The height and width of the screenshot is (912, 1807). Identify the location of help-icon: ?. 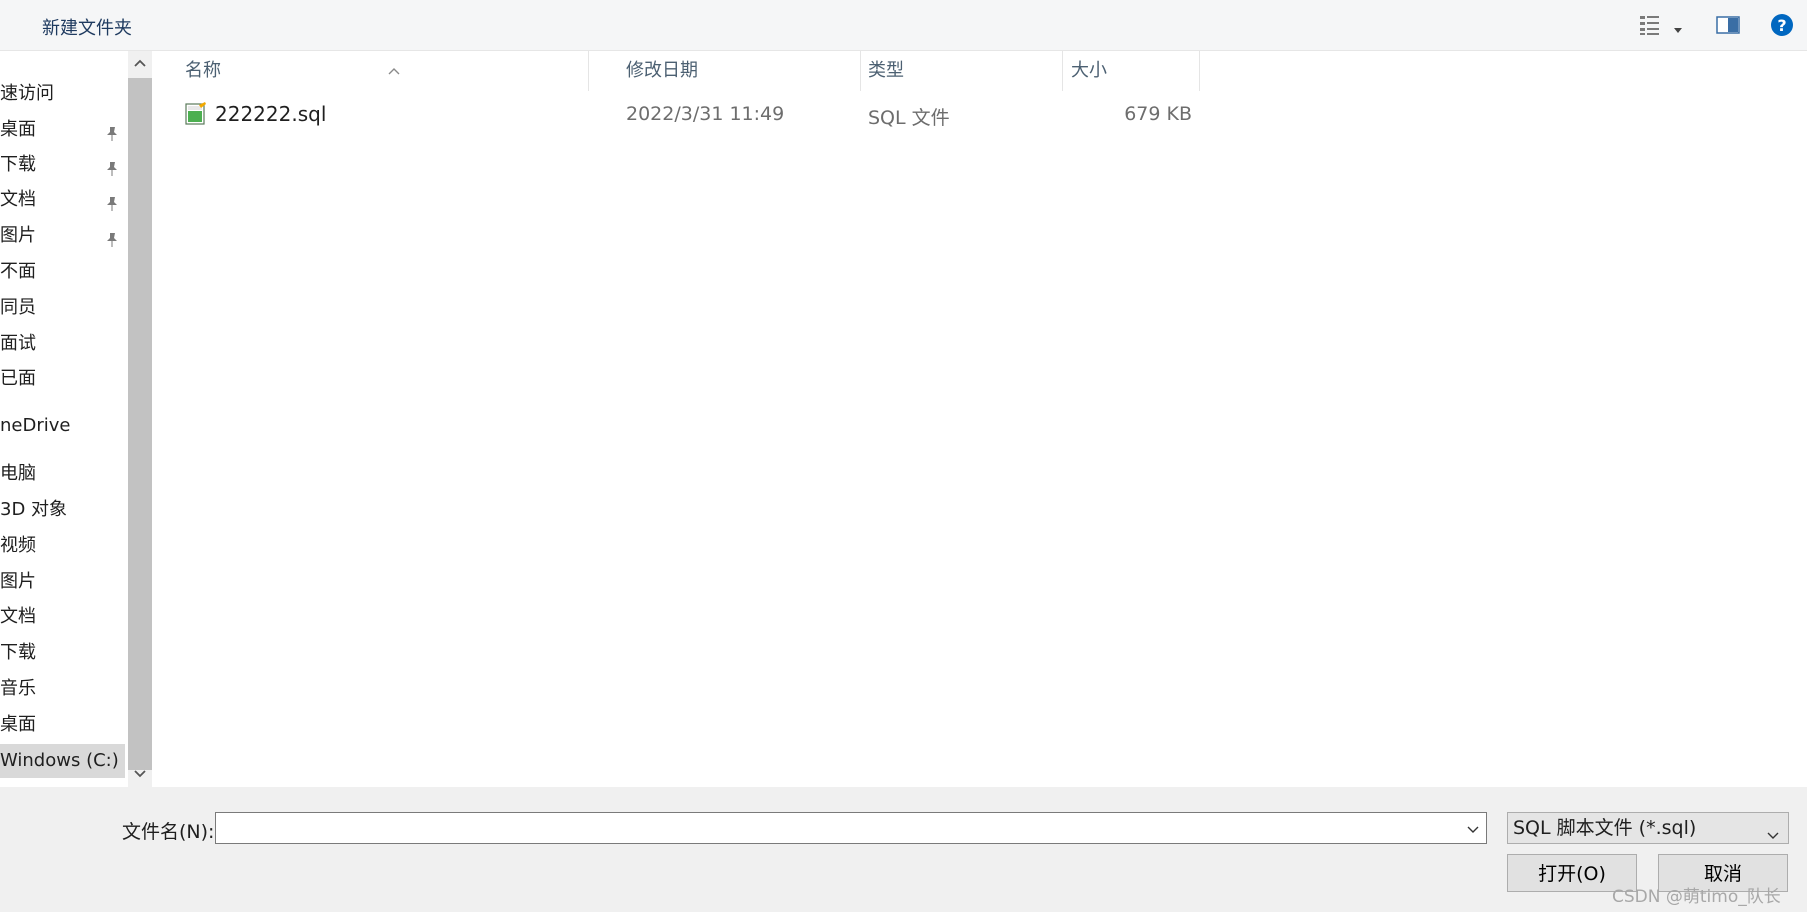
(1782, 25).